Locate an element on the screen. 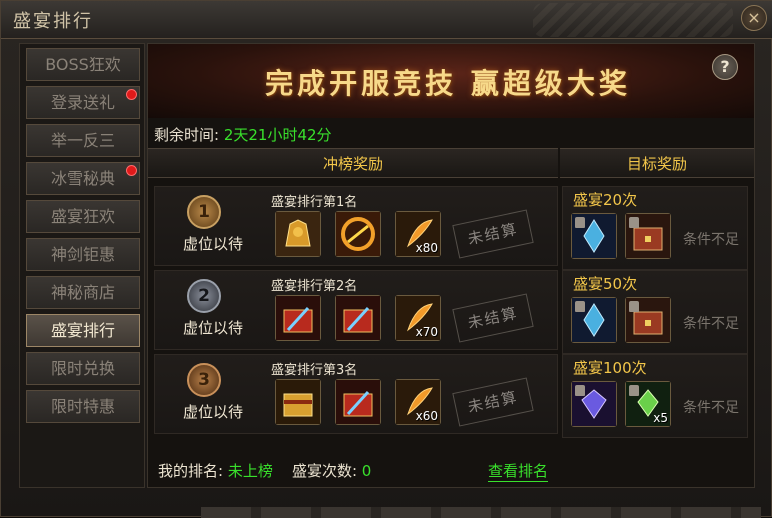 The image size is (772, 518). rank-reward-row: 1 虚位以待 盛宴排行第1名未结算 x80 is located at coordinates (356, 226).